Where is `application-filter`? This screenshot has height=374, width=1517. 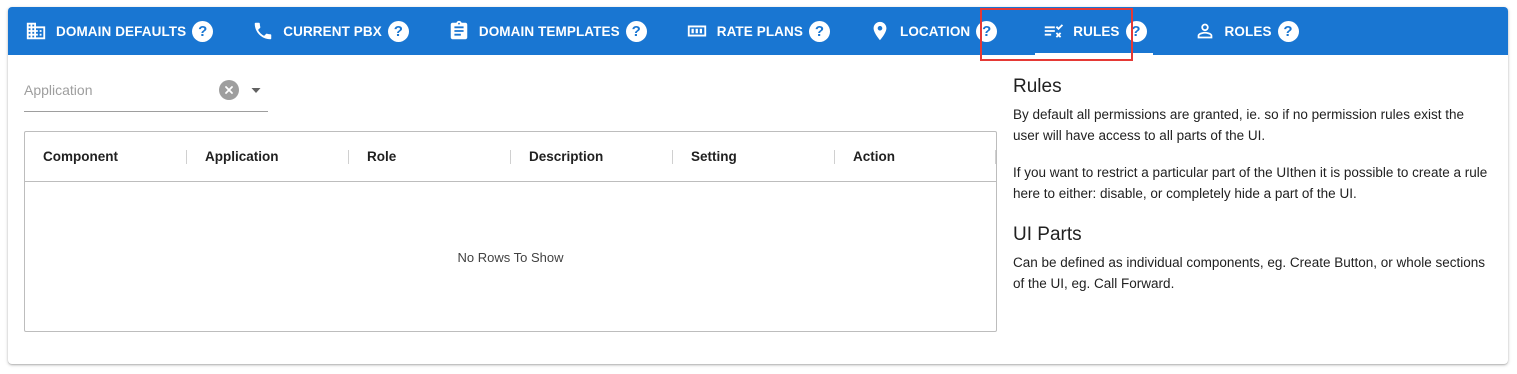
application-filter is located at coordinates (146, 91).